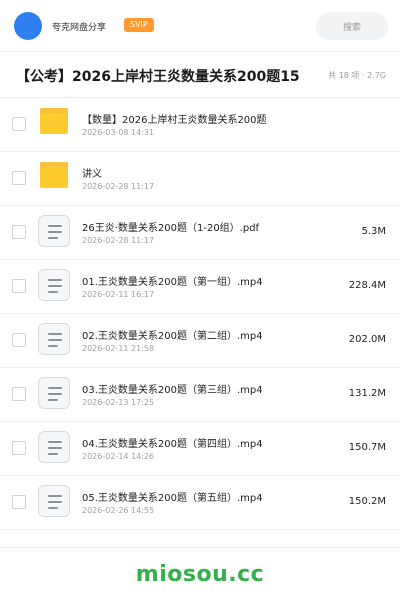 Image resolution: width=400 pixels, height=600 pixels. Describe the element at coordinates (172, 390) in the screenshot. I see `file-name: 03.王炎数量关系200题（第三组）.mp4` at that location.